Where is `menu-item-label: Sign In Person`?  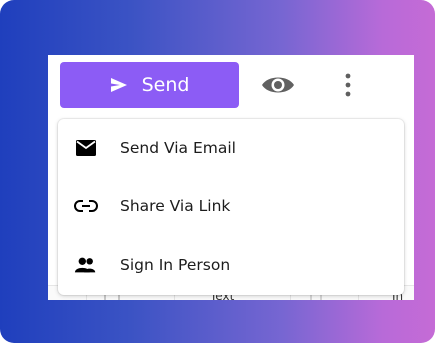
menu-item-label: Sign In Person is located at coordinates (175, 265).